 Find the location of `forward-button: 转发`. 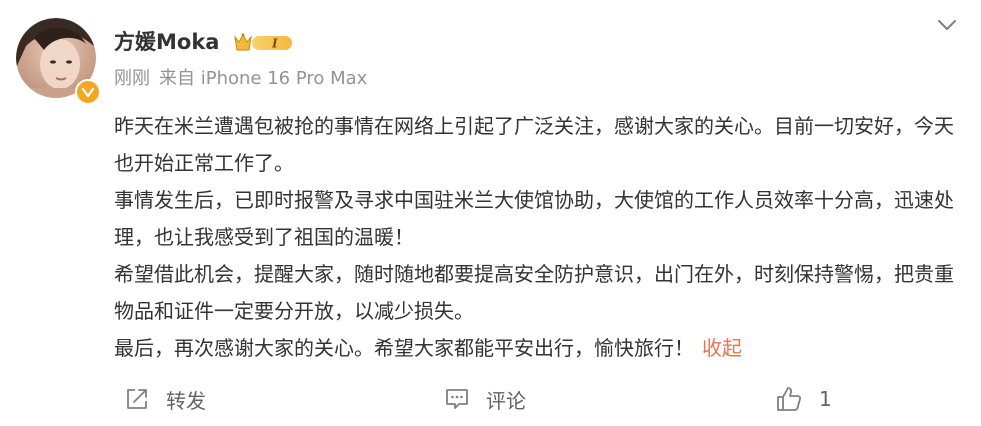

forward-button: 转发 is located at coordinates (165, 399).